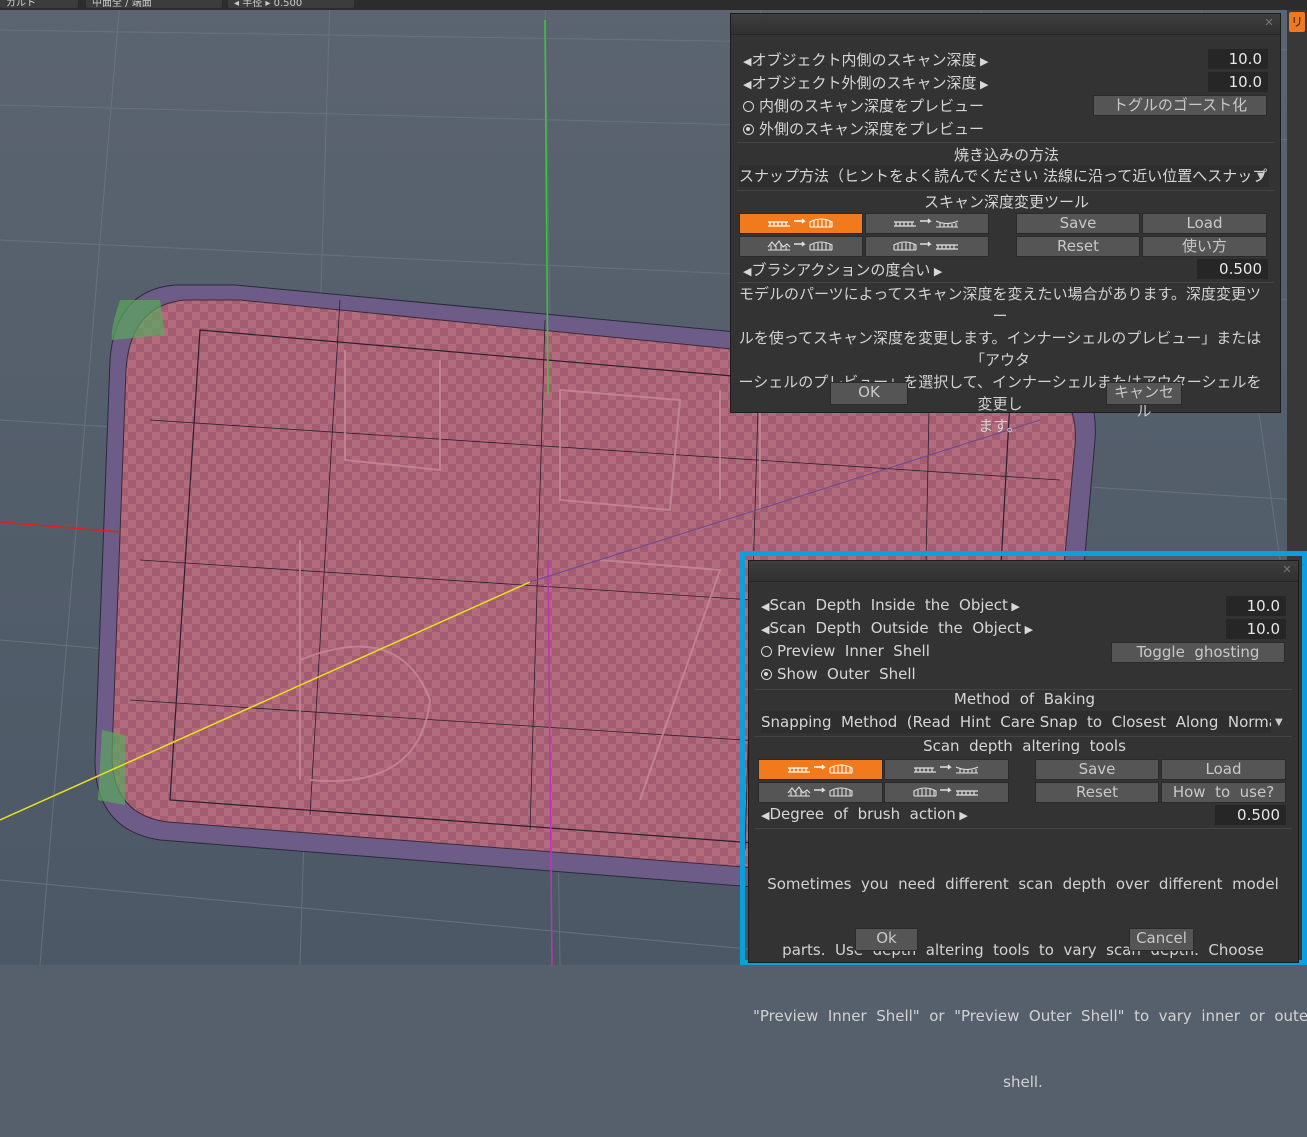 The height and width of the screenshot is (1137, 1307). I want to click on scan-inside-label: Scan Depth Inside the Object, so click(888, 605).